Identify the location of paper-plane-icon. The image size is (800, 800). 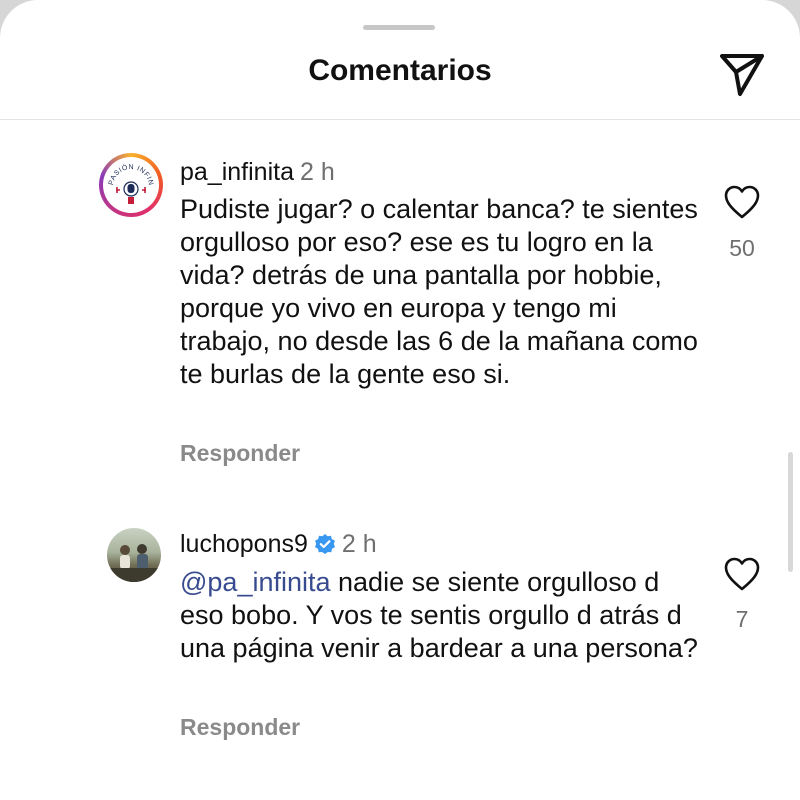
(742, 75).